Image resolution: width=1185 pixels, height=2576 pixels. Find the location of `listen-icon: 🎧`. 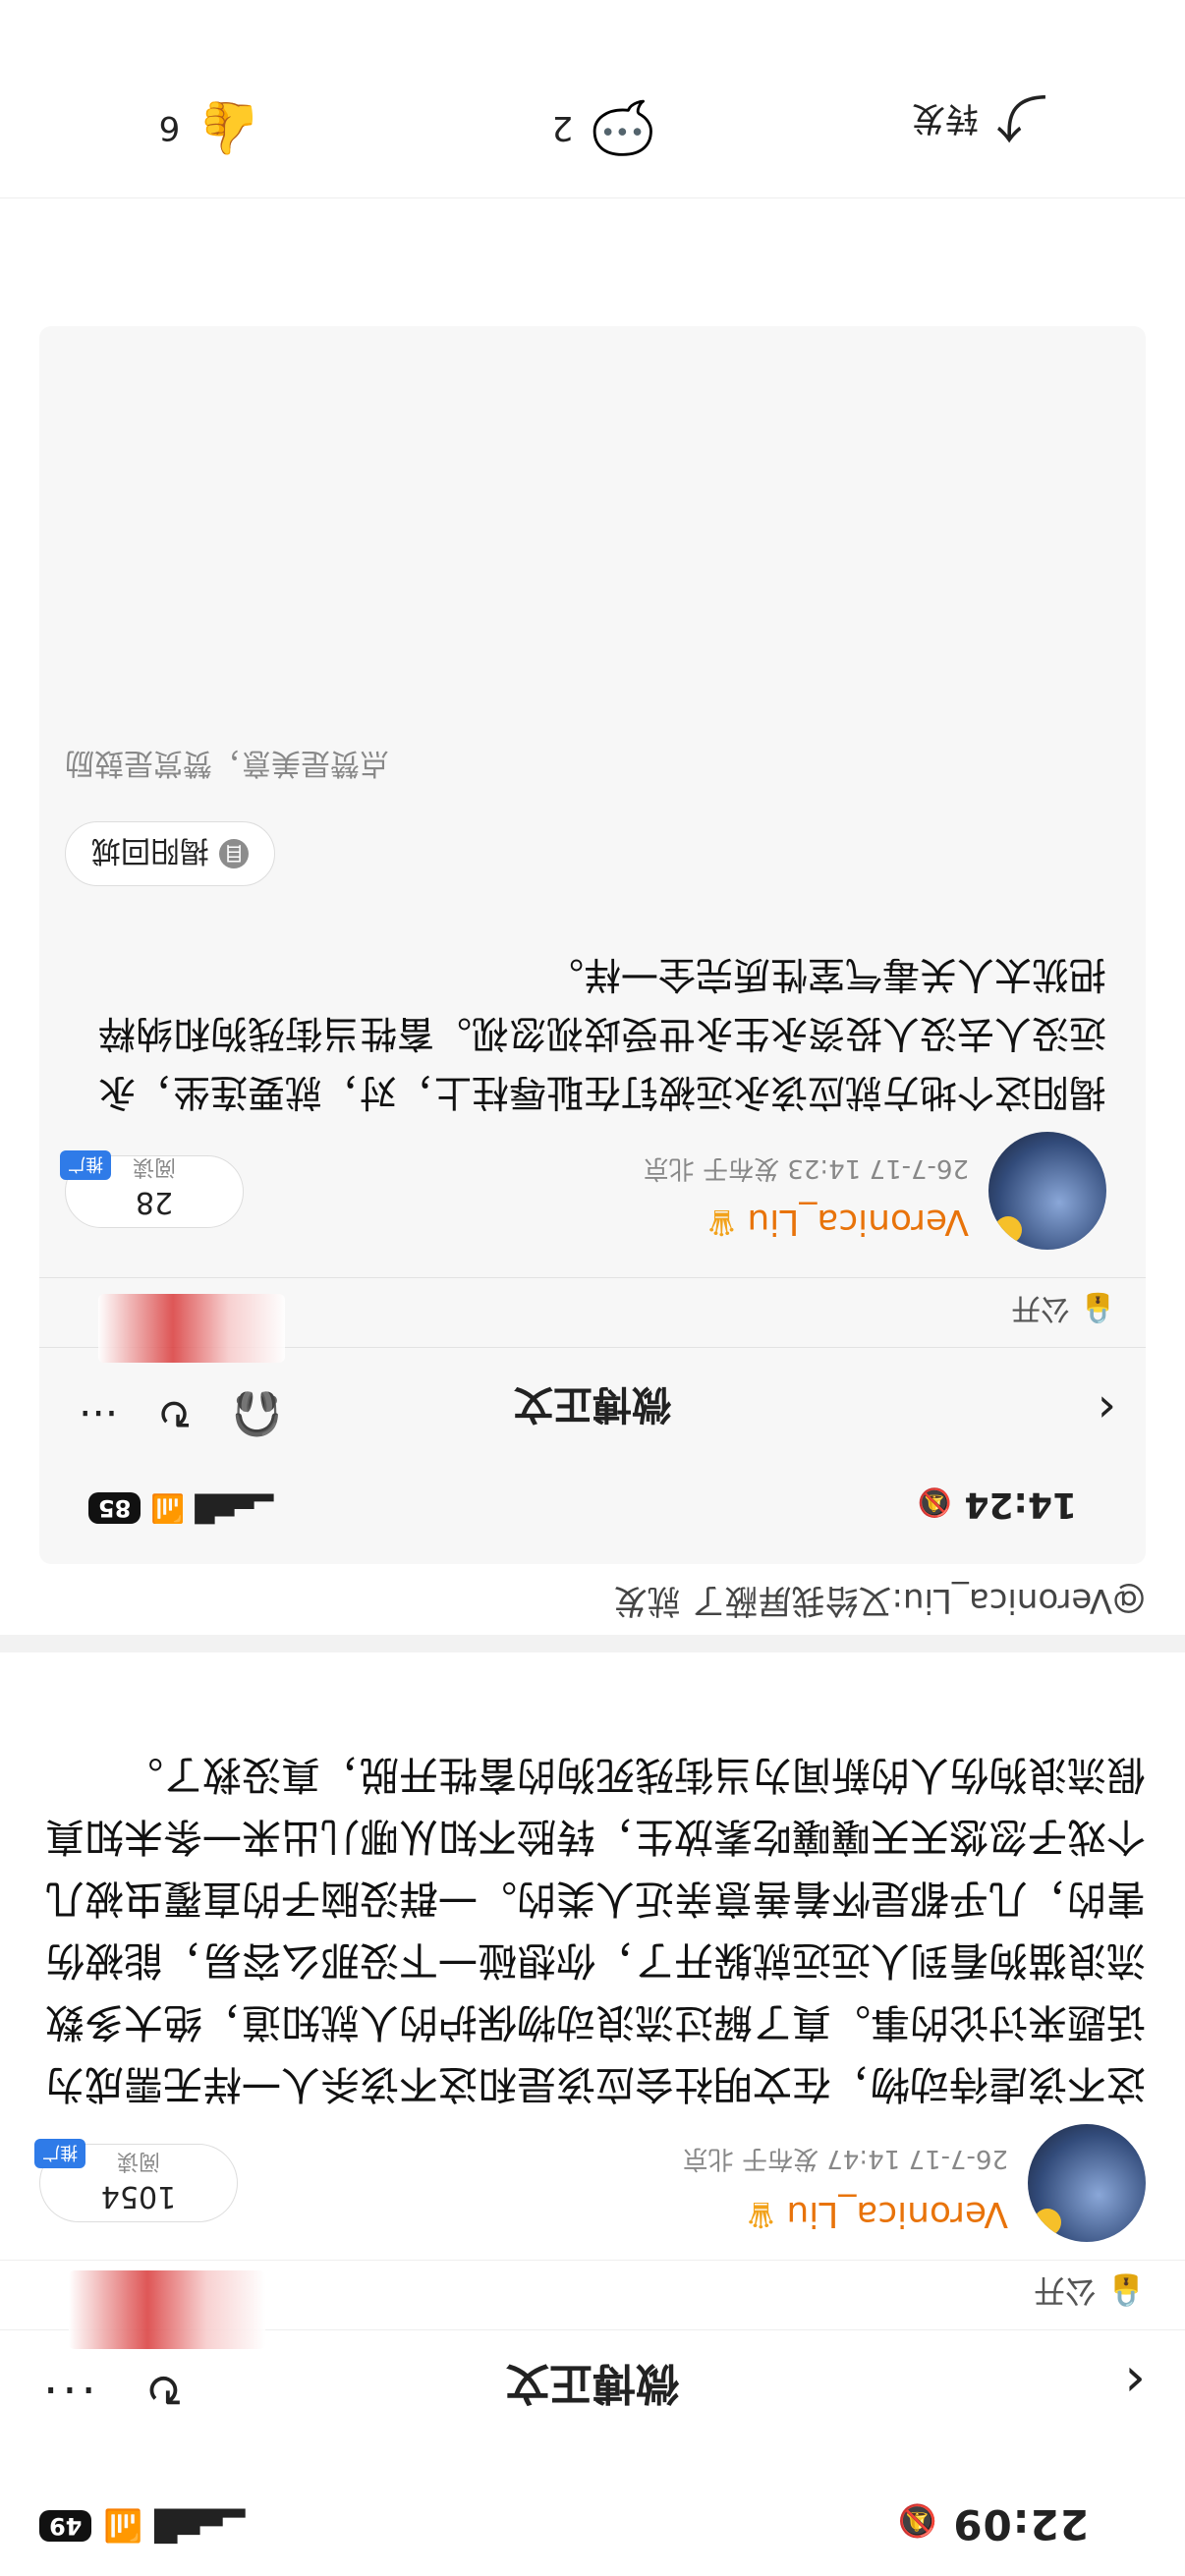

listen-icon: 🎧 is located at coordinates (257, 1414).